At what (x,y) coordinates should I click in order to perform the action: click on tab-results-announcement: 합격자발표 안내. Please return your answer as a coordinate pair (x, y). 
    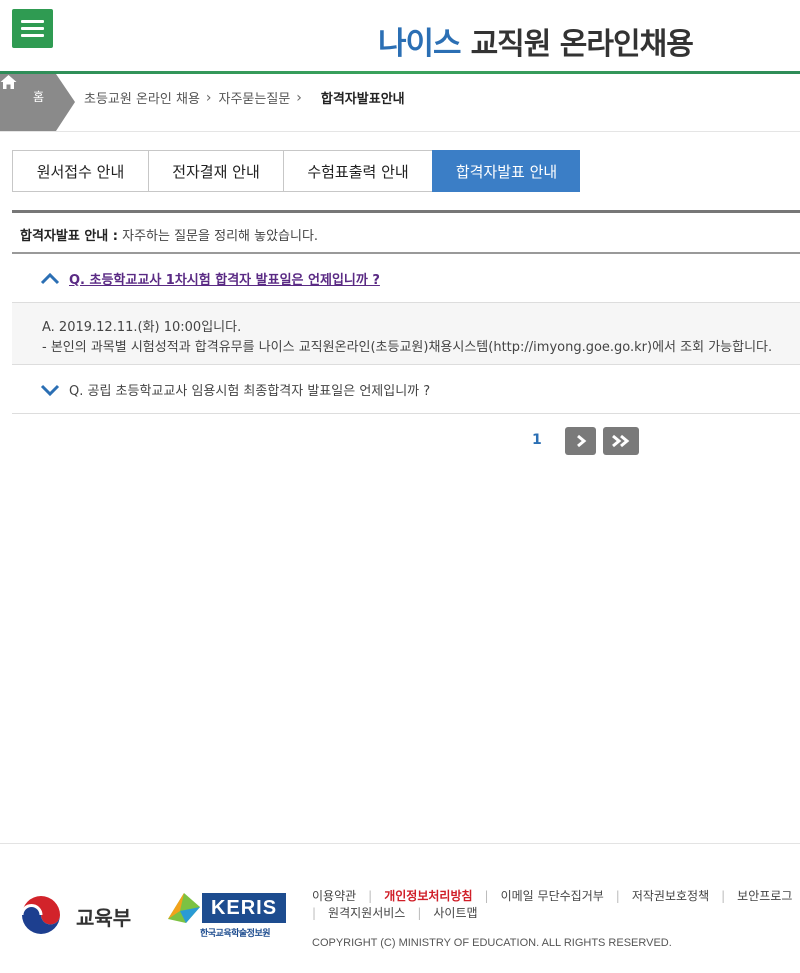
    Looking at the image, I should click on (506, 171).